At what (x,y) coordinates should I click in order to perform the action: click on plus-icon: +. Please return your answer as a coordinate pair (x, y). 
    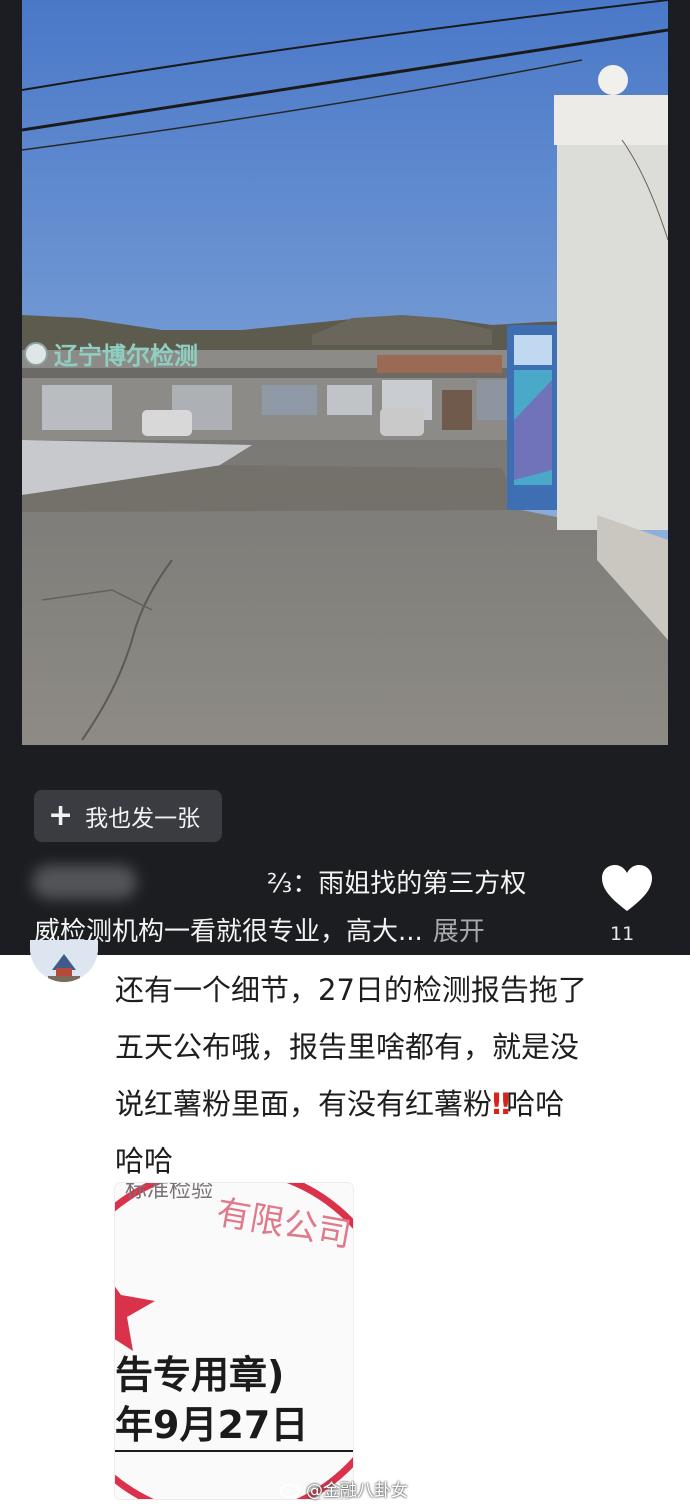
    Looking at the image, I should click on (61, 815).